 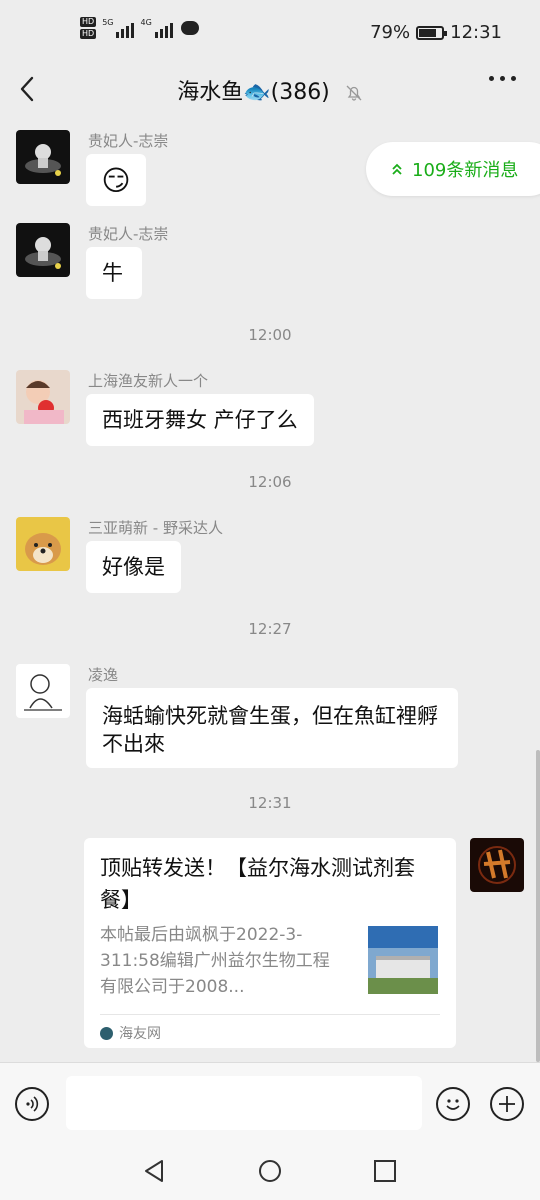 I want to click on sender-name: 凌逸, so click(x=103, y=675).